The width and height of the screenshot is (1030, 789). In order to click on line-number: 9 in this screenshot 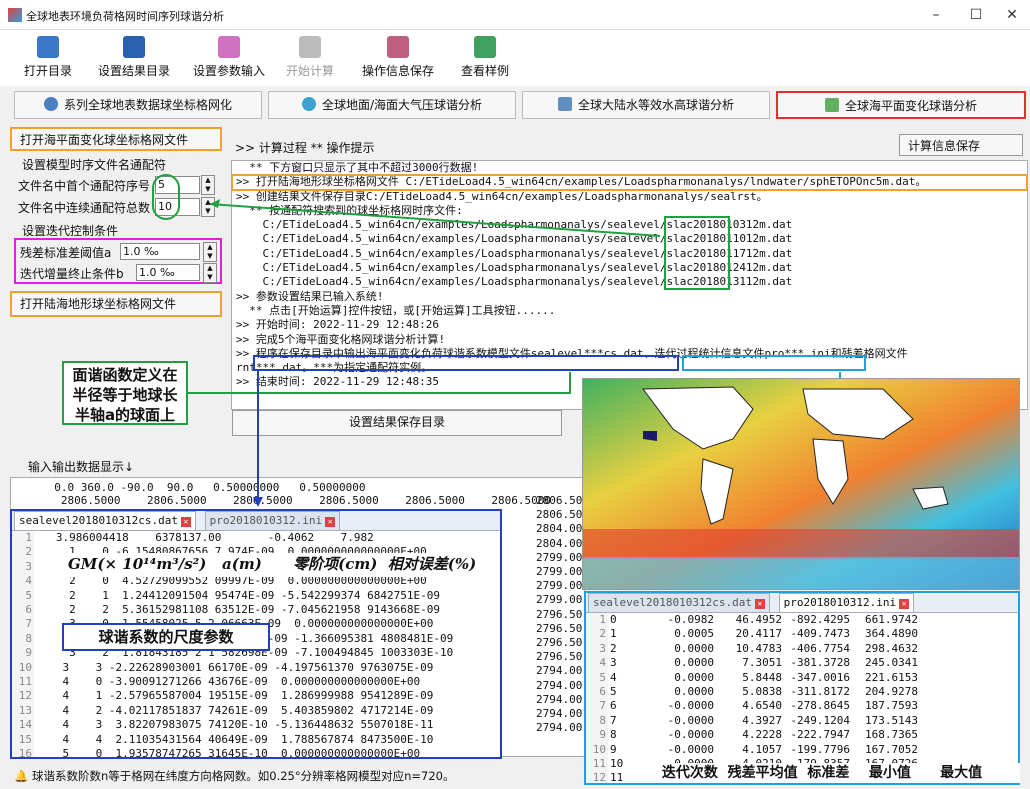, I will do `click(597, 735)`.